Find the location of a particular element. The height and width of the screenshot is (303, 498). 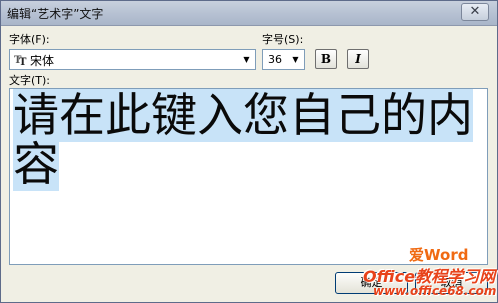

svg-text: T is located at coordinates (23, 61).